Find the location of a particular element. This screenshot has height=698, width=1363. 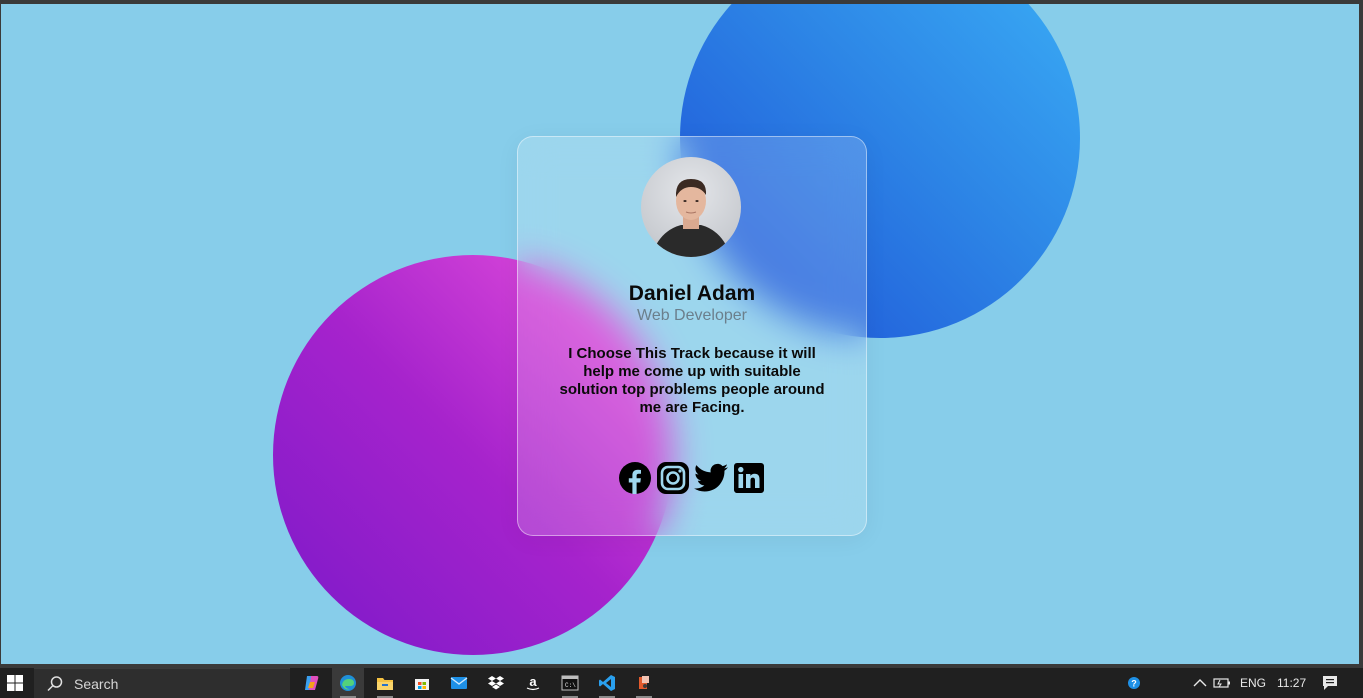

git-icon is located at coordinates (644, 682).